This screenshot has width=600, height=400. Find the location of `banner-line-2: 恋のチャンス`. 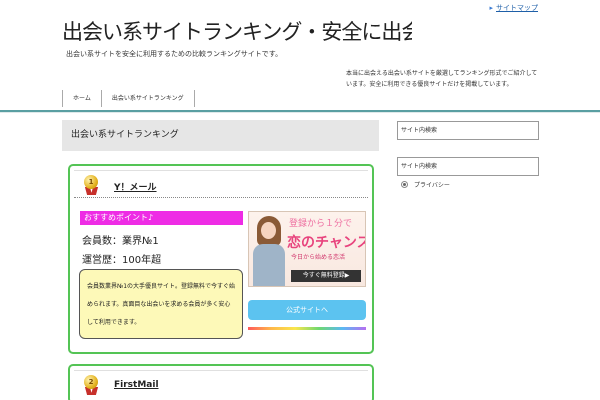

banner-line-2: 恋のチャンス is located at coordinates (326, 243).